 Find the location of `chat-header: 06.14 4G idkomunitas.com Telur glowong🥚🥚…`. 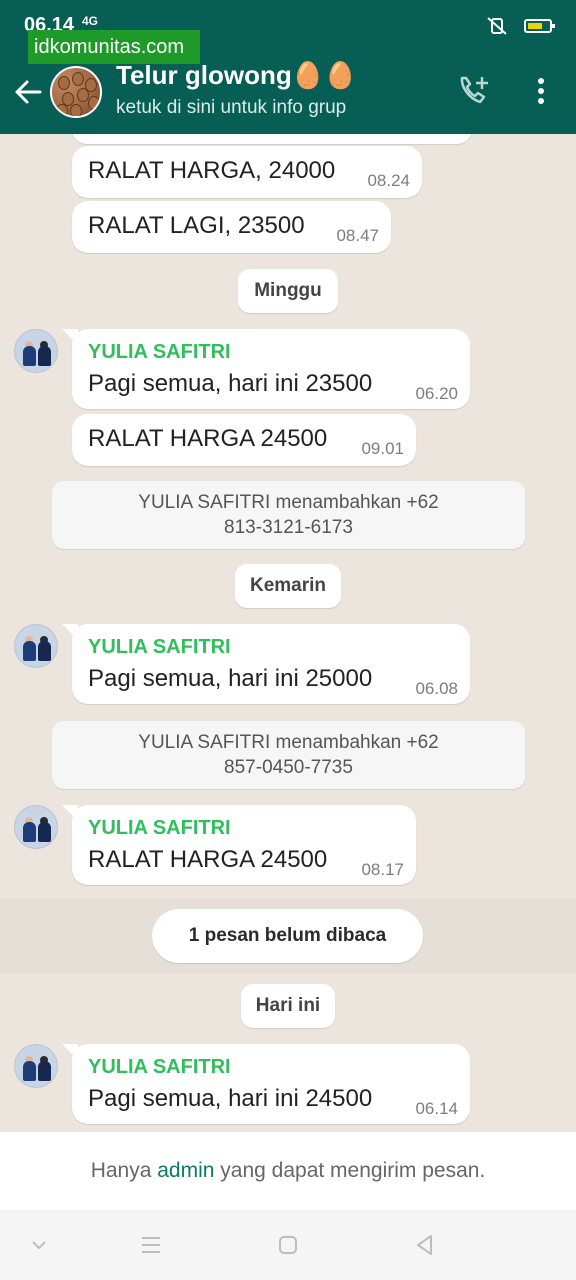

chat-header: 06.14 4G idkomunitas.com Telur glowong🥚🥚… is located at coordinates (288, 67).